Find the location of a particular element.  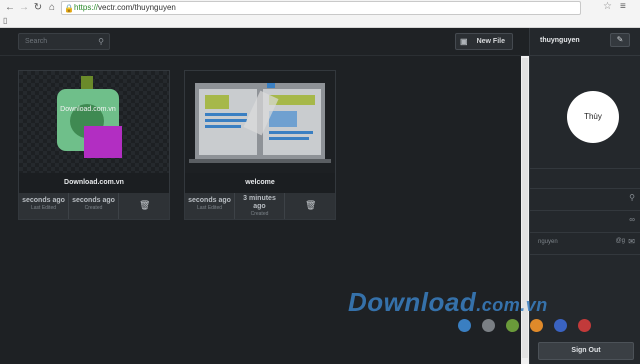

created: 3 minutes ago Created is located at coordinates (260, 206).